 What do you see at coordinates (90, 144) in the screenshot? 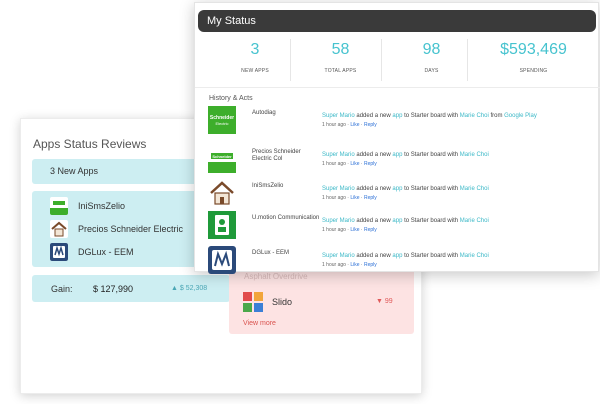
I see `card-title: Apps Status Reviews` at bounding box center [90, 144].